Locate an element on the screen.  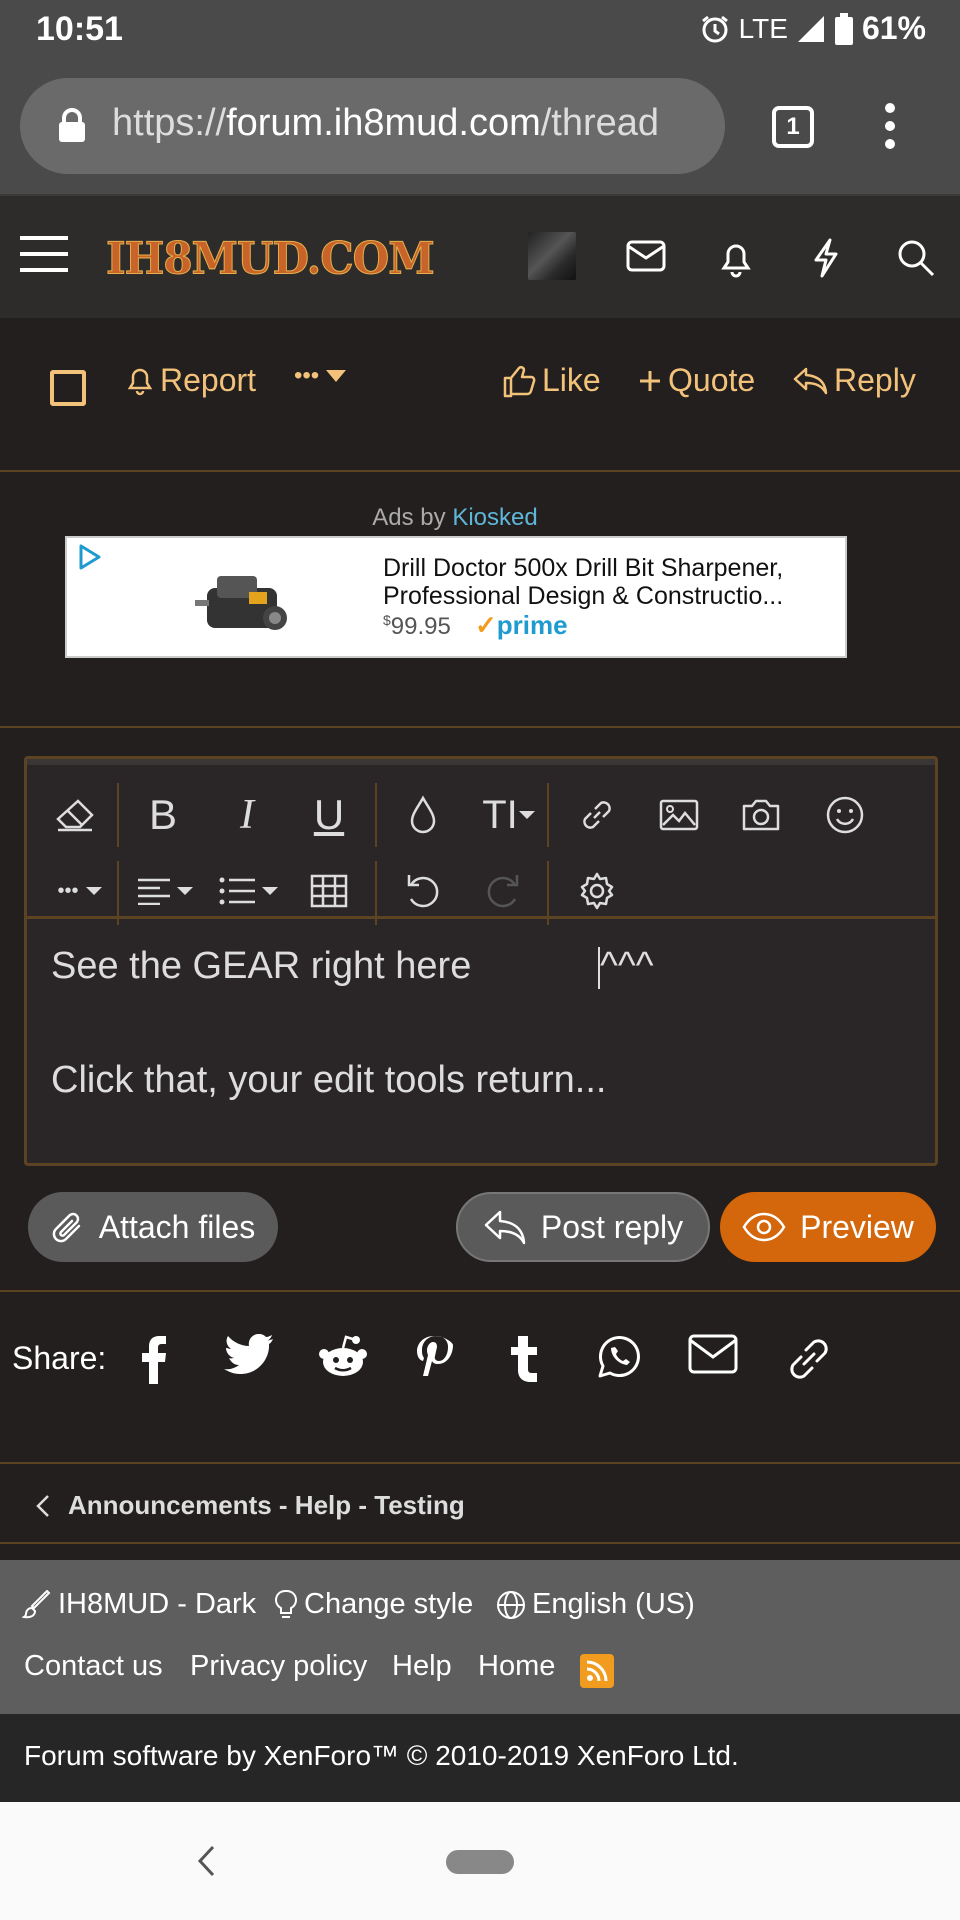
signal-icon is located at coordinates (810, 28).